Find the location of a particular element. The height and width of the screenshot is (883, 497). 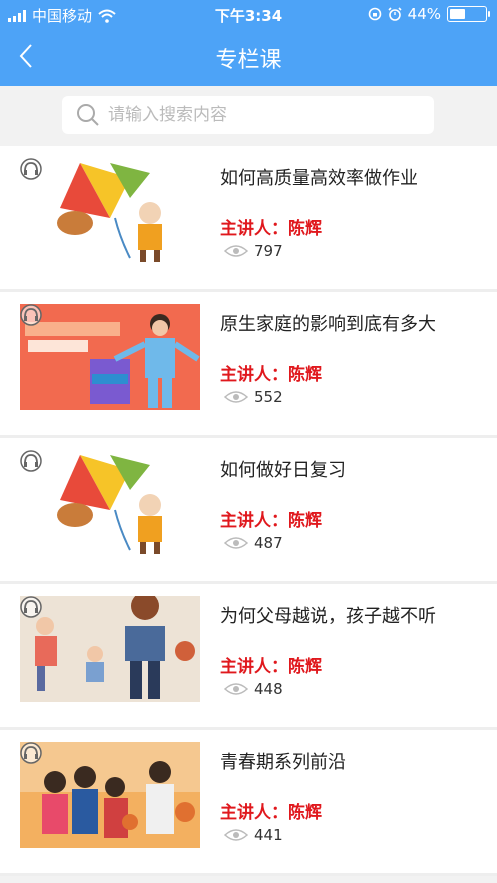

search-icon is located at coordinates (88, 115).